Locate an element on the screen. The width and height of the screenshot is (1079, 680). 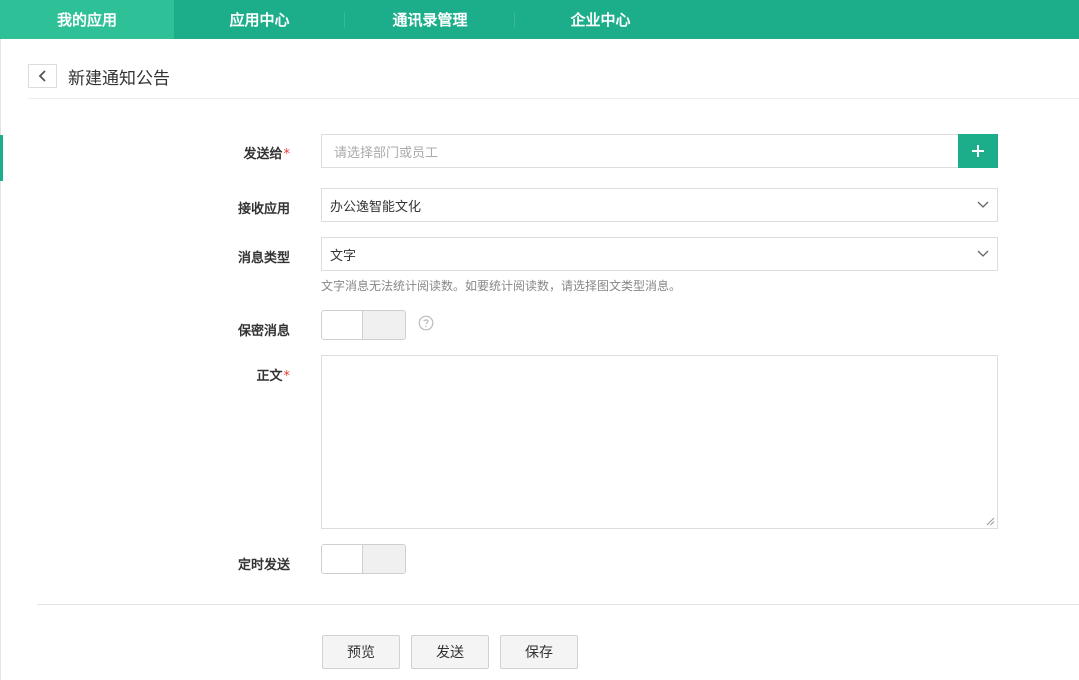
back-button is located at coordinates (42, 76).